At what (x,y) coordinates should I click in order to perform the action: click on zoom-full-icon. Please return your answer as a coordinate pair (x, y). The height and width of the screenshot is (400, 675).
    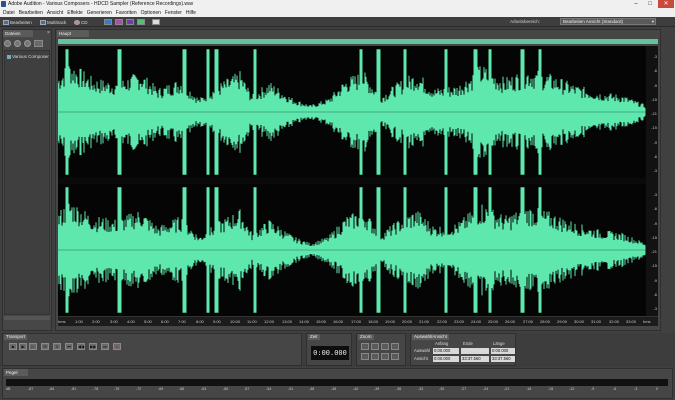
    Looking at the image, I should click on (385, 346).